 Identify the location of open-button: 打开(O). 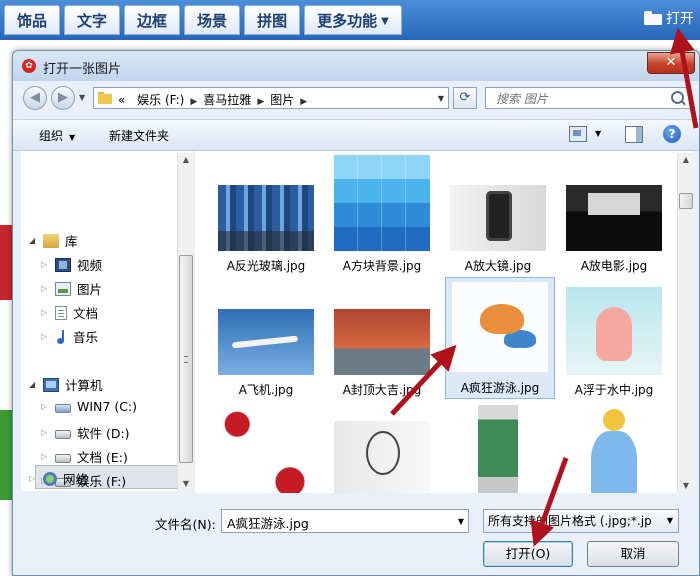
(528, 554).